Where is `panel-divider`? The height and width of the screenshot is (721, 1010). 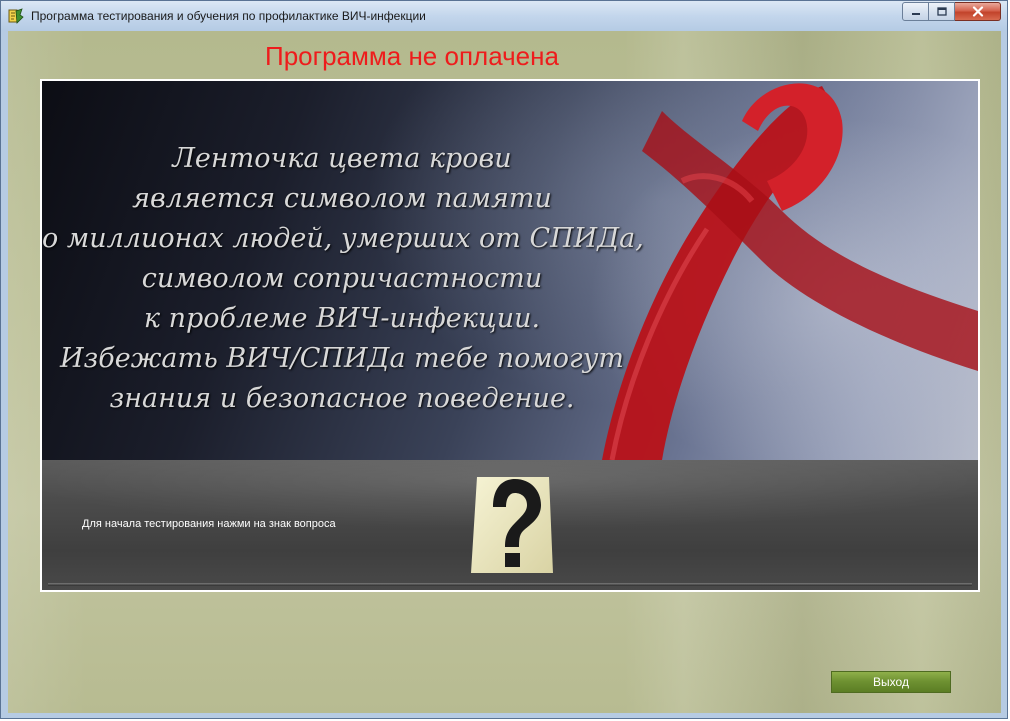
panel-divider is located at coordinates (510, 584).